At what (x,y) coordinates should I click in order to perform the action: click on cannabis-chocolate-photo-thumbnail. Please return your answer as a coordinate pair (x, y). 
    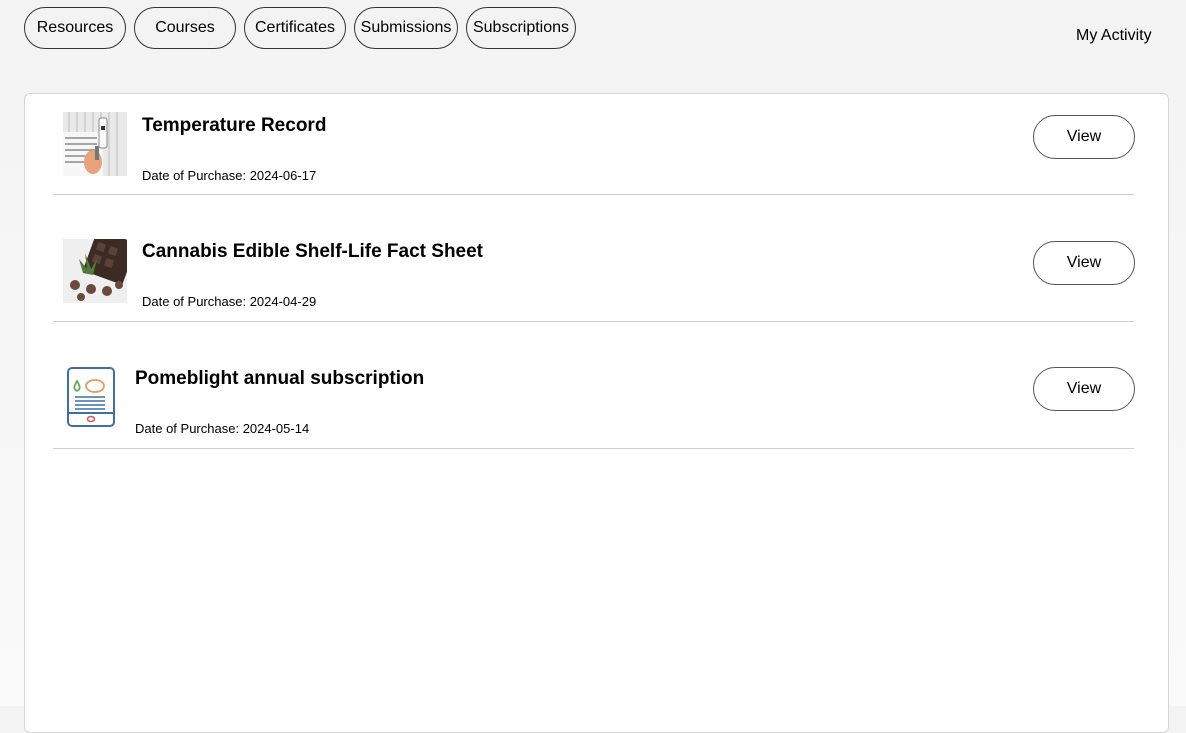
    Looking at the image, I should click on (95, 271).